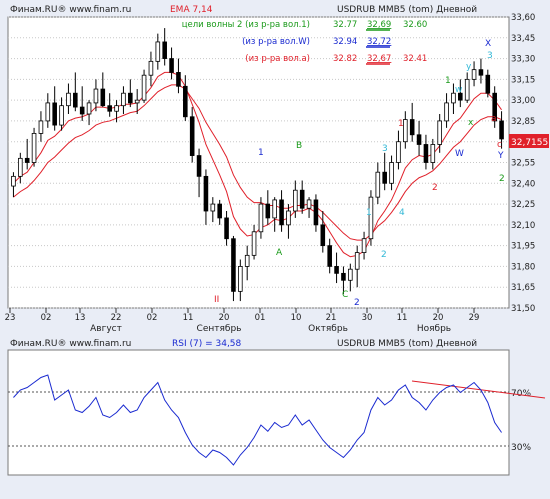  What do you see at coordinates (345, 25) in the screenshot?
I see `wave-table-value-1: 32.77` at bounding box center [345, 25].